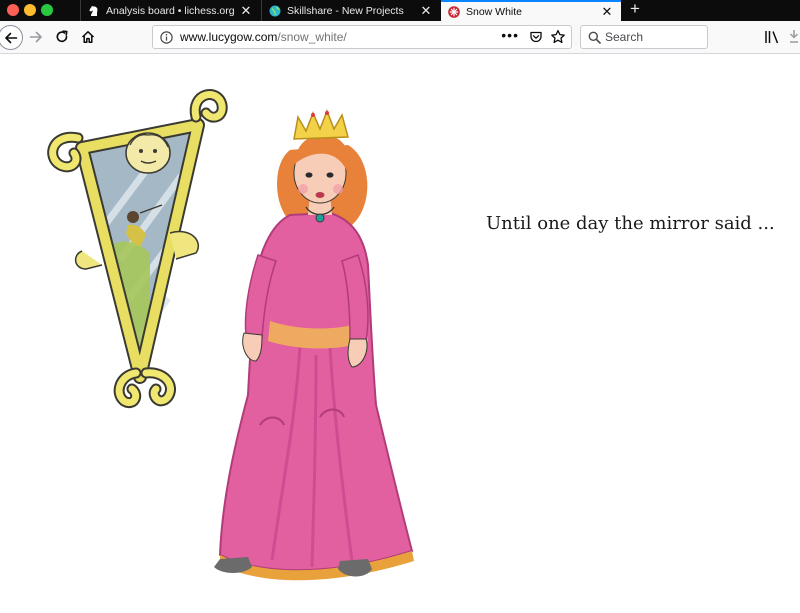 Image resolution: width=800 pixels, height=613 pixels. I want to click on tab-lichess: Analysis board • lichess.org ✕, so click(170, 10).